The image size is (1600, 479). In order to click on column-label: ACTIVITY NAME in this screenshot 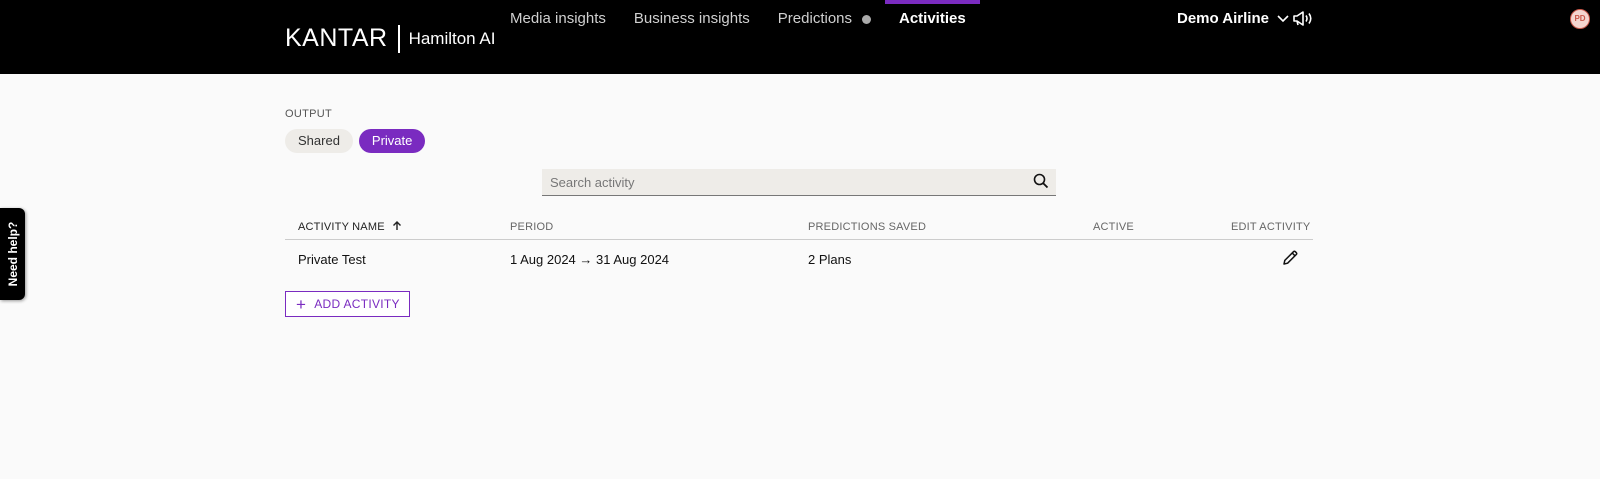, I will do `click(341, 227)`.